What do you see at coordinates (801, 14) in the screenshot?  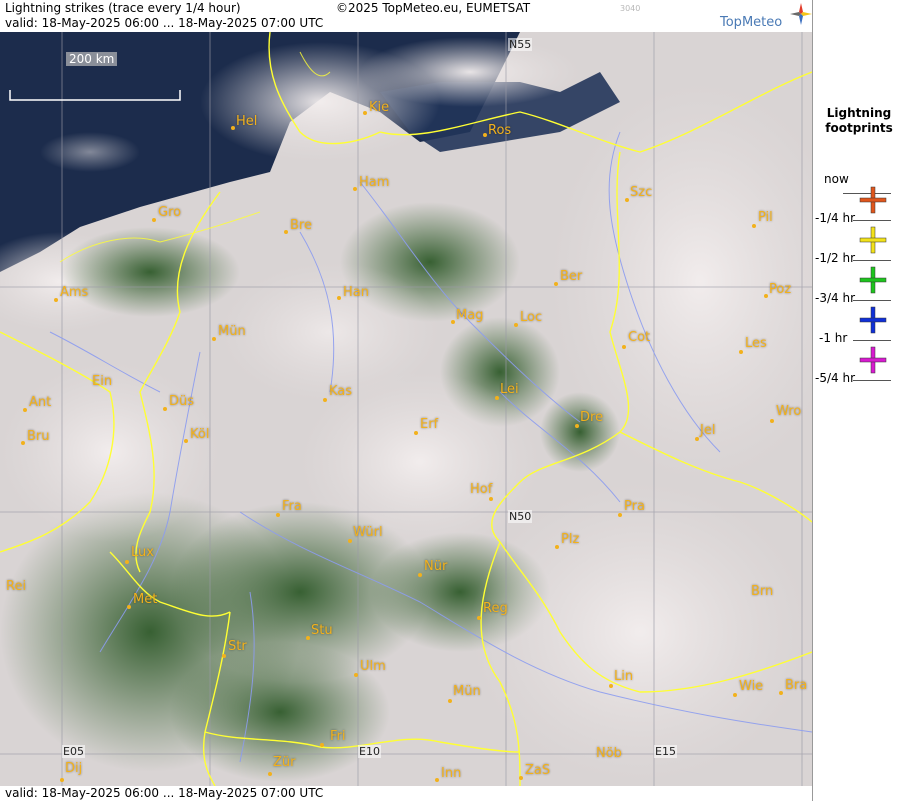 I see `compass-icon` at bounding box center [801, 14].